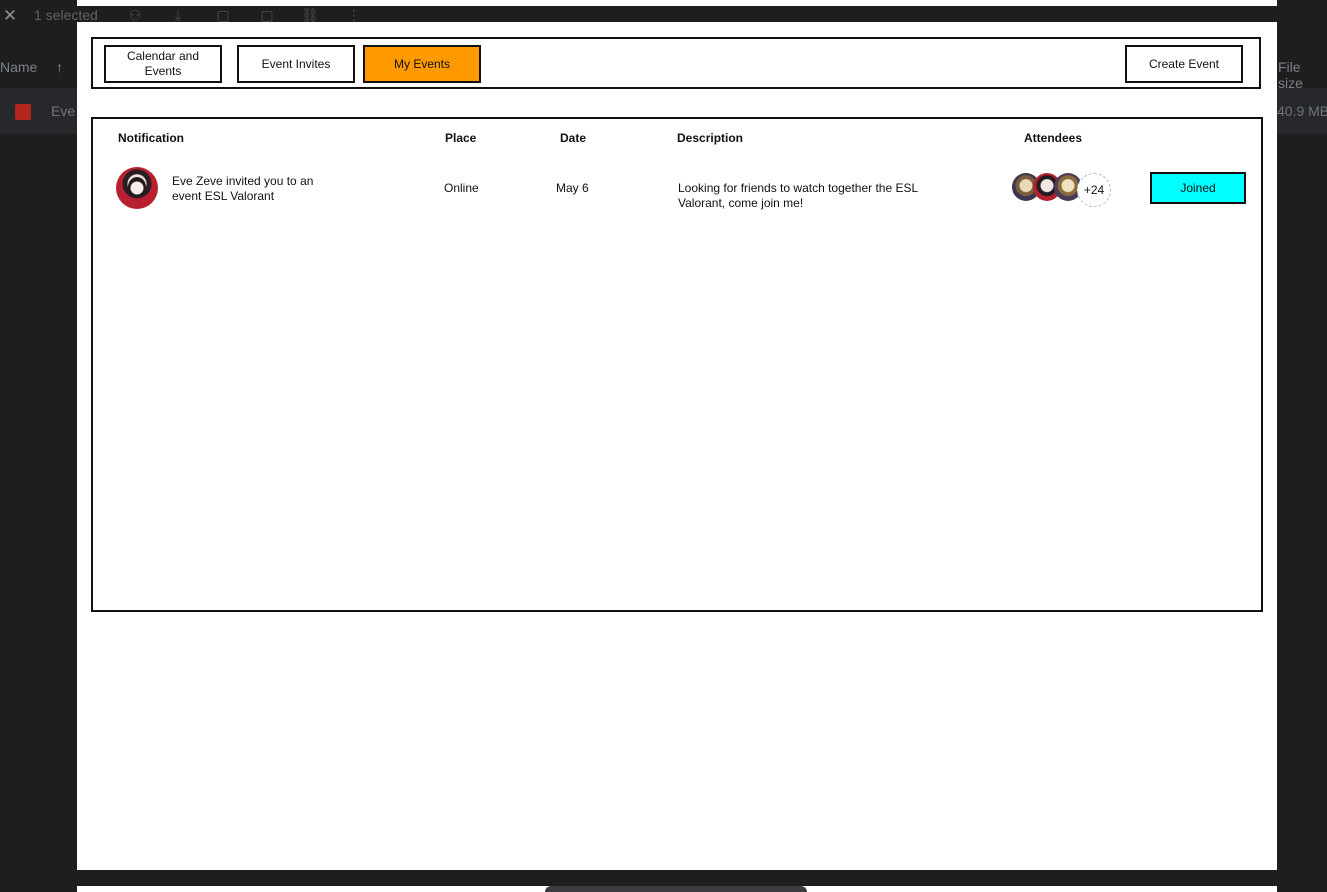 Image resolution: width=1327 pixels, height=892 pixels. I want to click on tab-my-events: My Events, so click(422, 64).